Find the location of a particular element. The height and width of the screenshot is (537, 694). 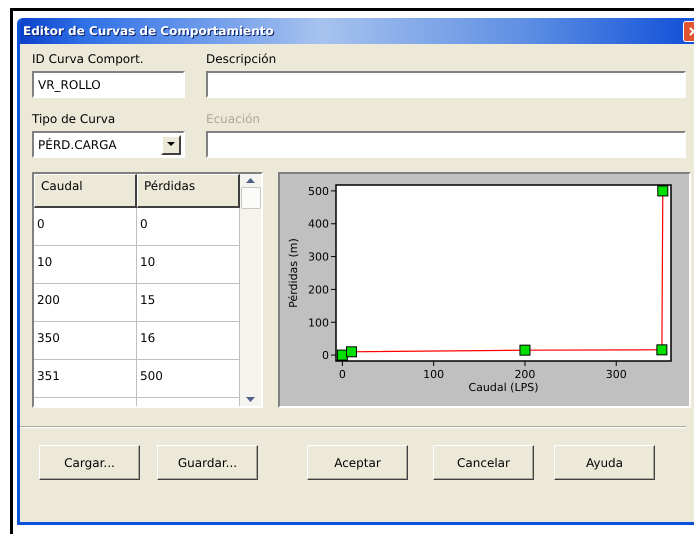

scroll-up-icon is located at coordinates (250, 180).